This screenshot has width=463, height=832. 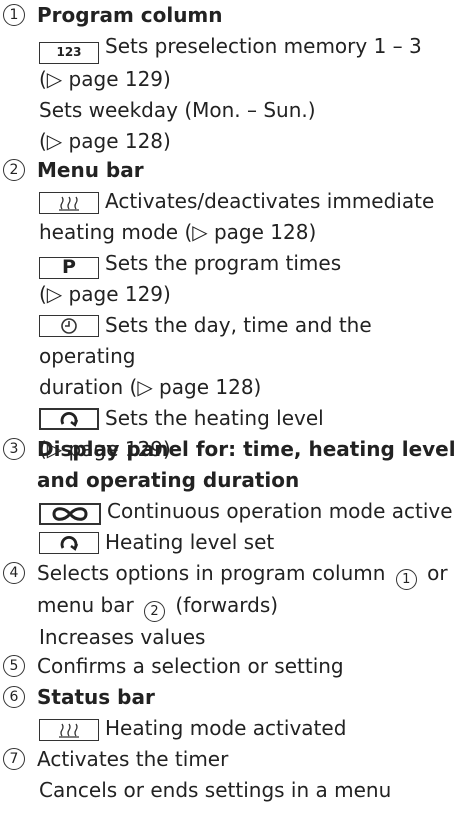 I want to click on item-confirms: 5 Confirms a selection or setting, so click(x=231, y=666).